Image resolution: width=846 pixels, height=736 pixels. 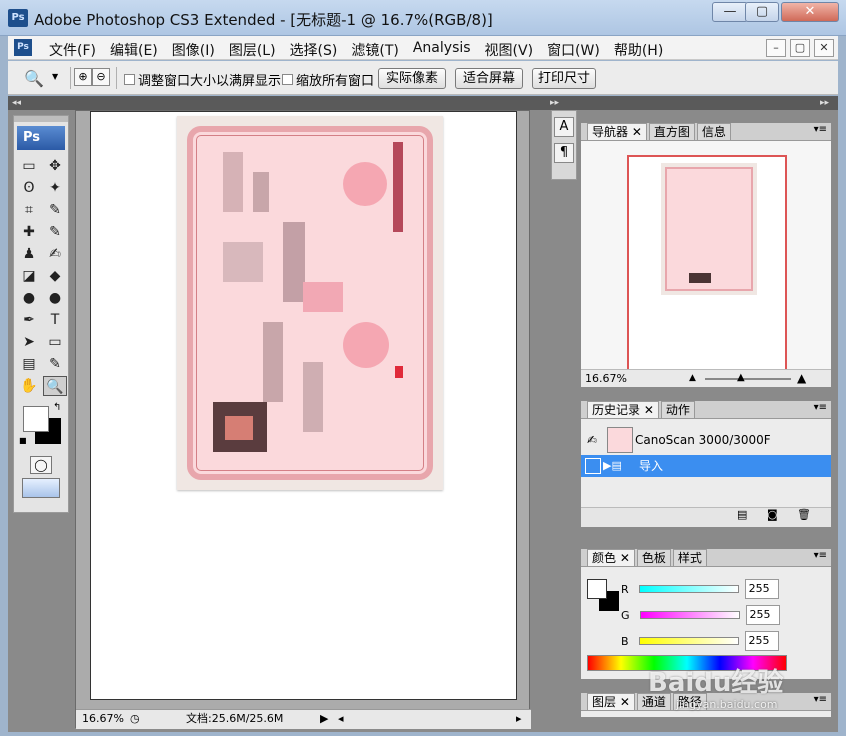 What do you see at coordinates (29, 276) in the screenshot?
I see `eraser-tool-icon: ◪` at bounding box center [29, 276].